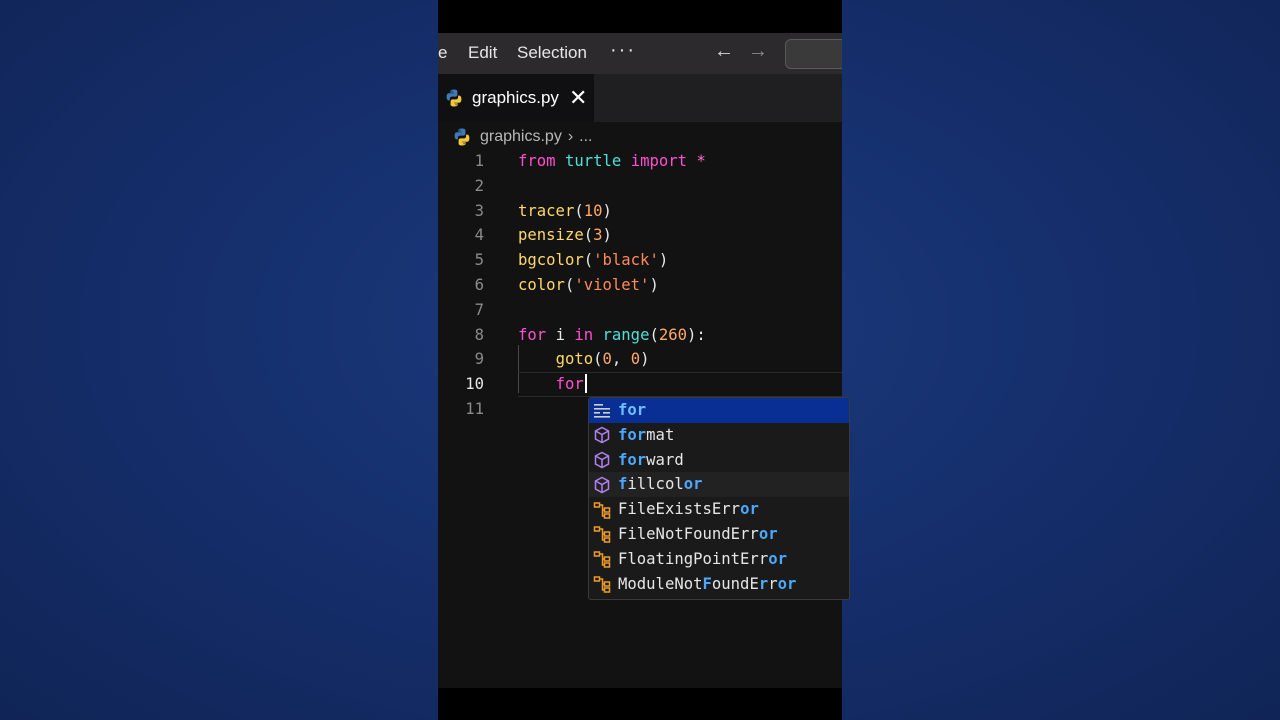 Image resolution: width=1280 pixels, height=720 pixels. I want to click on menu-edit: Edit, so click(482, 53).